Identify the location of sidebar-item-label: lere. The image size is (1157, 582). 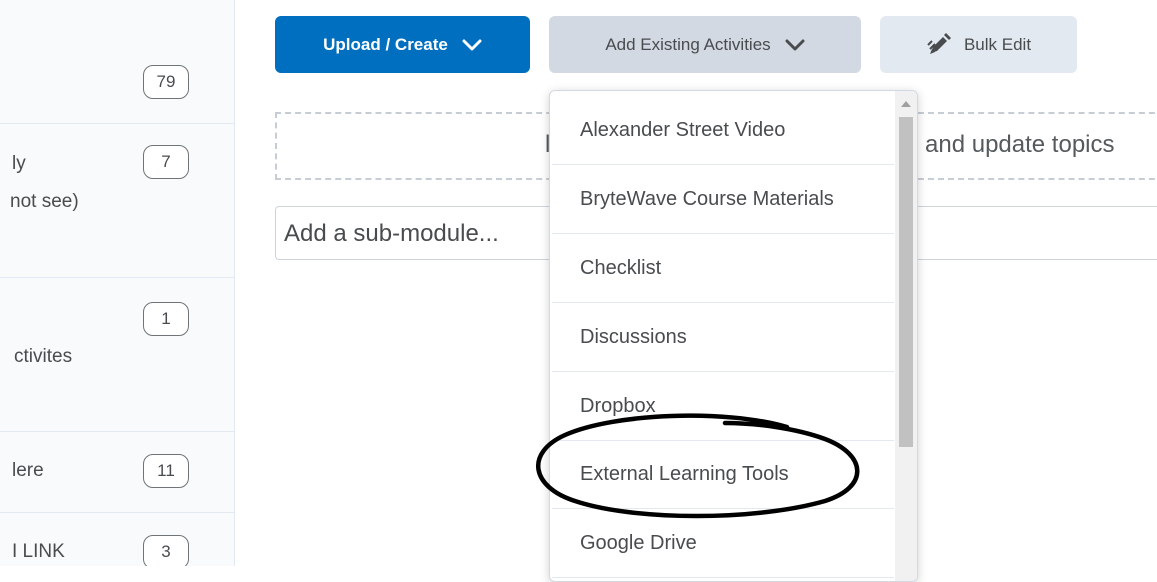
(28, 470).